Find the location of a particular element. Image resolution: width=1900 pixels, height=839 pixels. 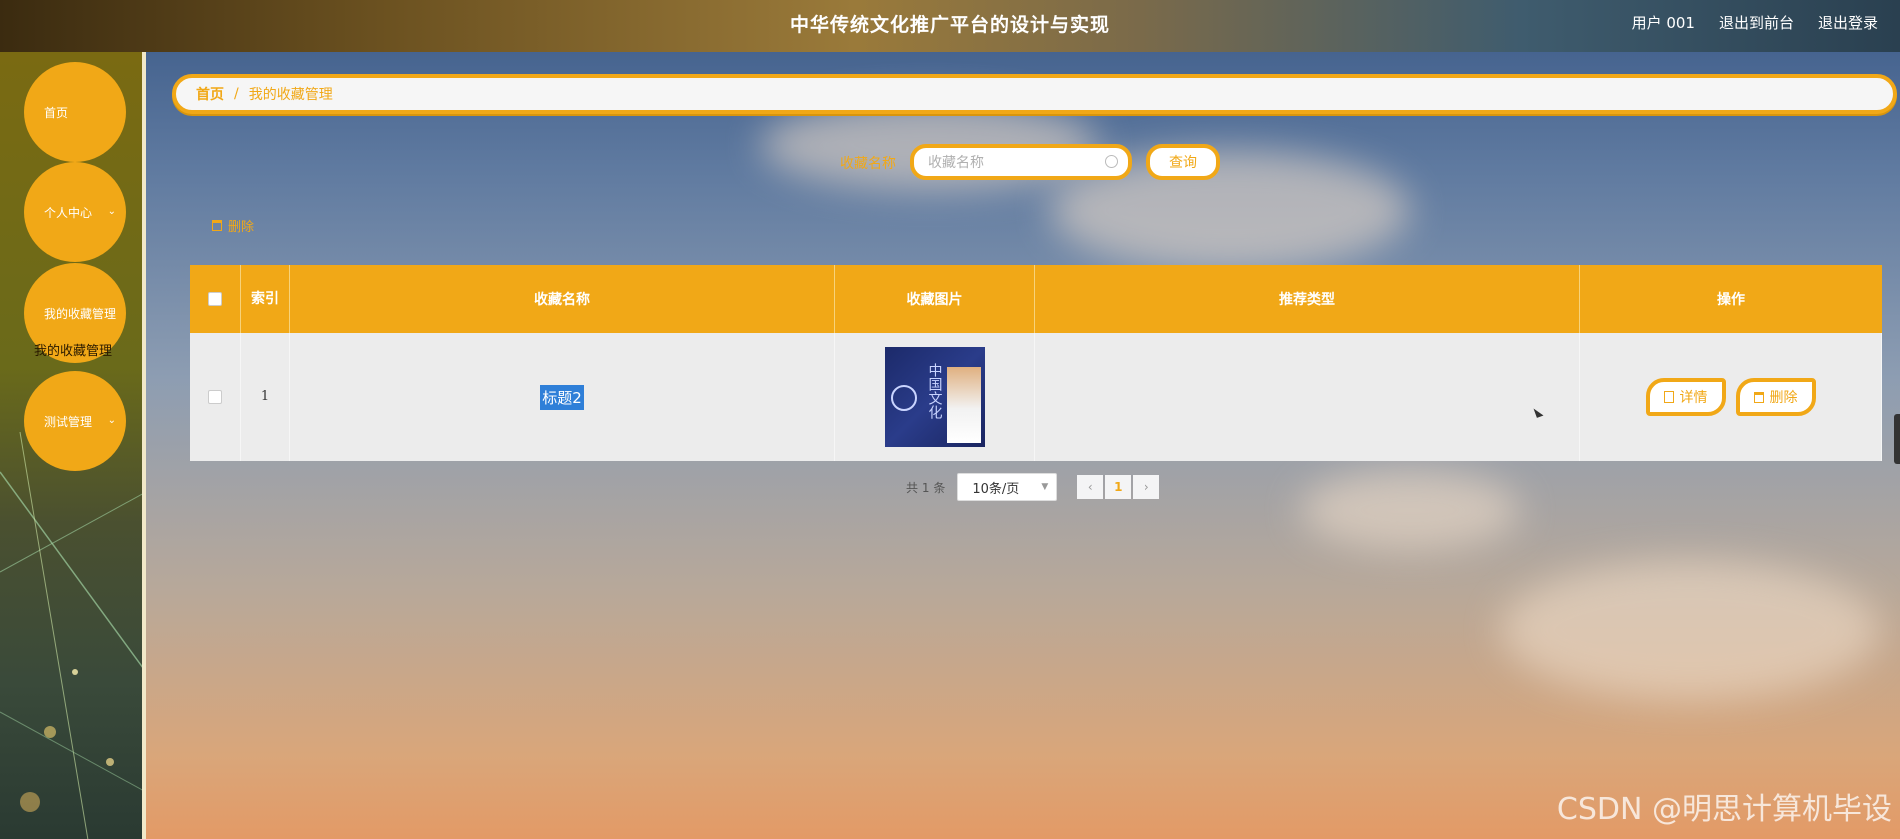

header-select-all is located at coordinates (215, 299).